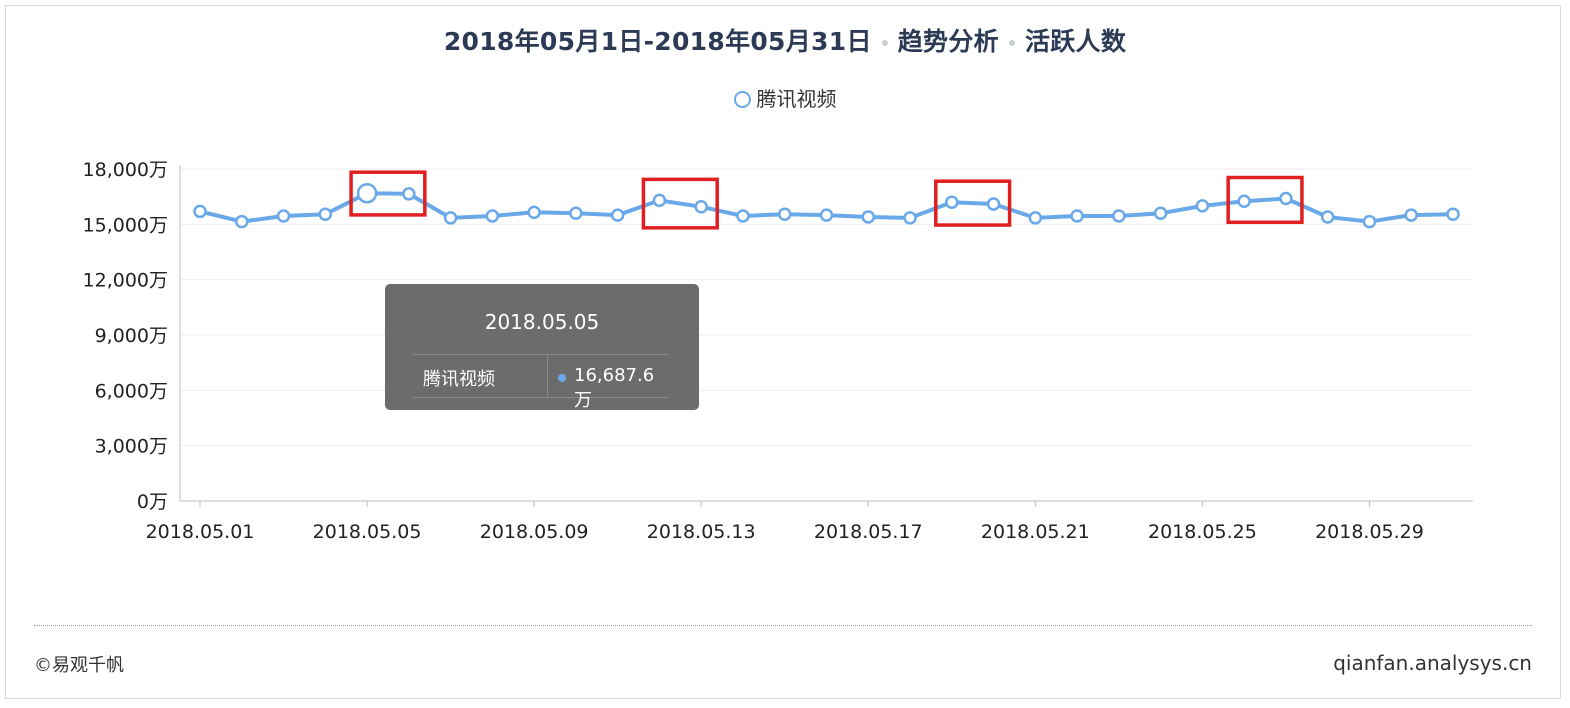  What do you see at coordinates (131, 336) in the screenshot?
I see `y-tick-label: 9,000万` at bounding box center [131, 336].